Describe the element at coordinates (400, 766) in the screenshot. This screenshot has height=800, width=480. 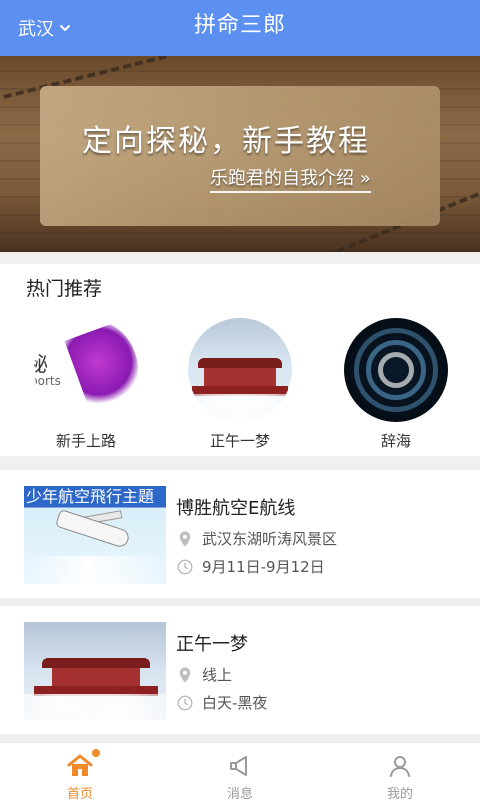
I see `user-icon` at that location.